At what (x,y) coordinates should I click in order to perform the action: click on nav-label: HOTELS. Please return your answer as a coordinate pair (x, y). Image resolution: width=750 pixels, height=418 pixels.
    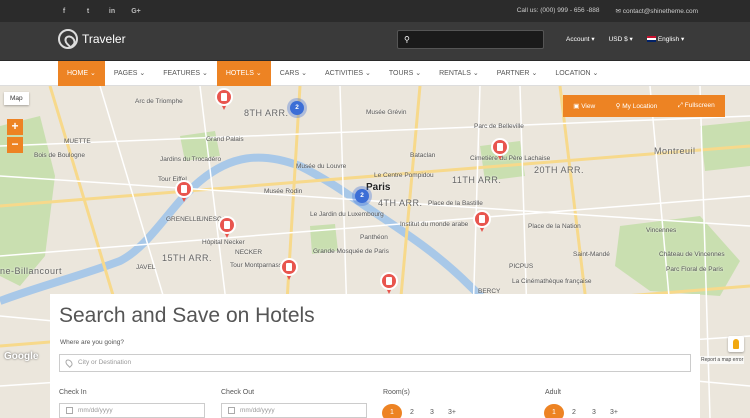
    Looking at the image, I should click on (239, 73).